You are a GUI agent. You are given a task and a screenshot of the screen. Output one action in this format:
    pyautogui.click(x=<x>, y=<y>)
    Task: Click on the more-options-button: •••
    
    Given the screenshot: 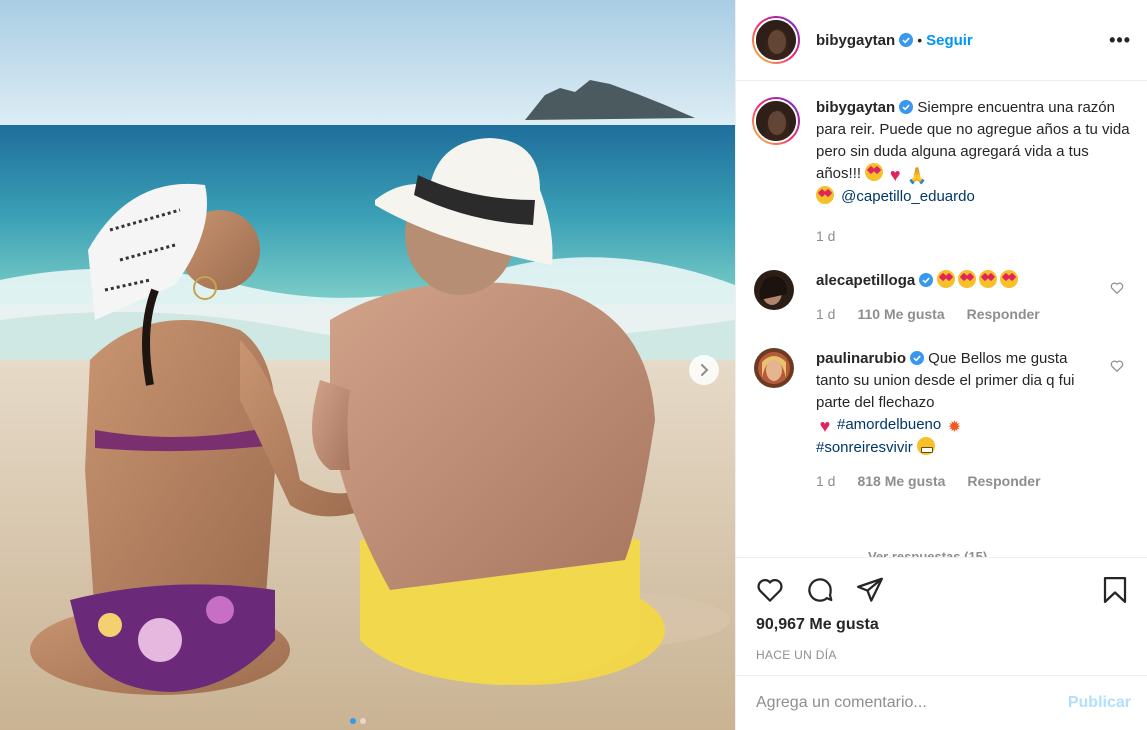 What is the action you would take?
    pyautogui.click(x=1120, y=40)
    